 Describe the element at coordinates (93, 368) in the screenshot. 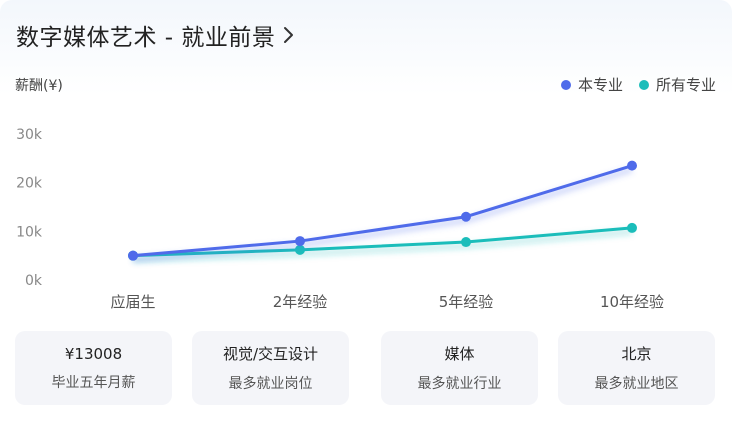

I see `stat-card-salary: ¥13008 毕业五年月薪` at that location.